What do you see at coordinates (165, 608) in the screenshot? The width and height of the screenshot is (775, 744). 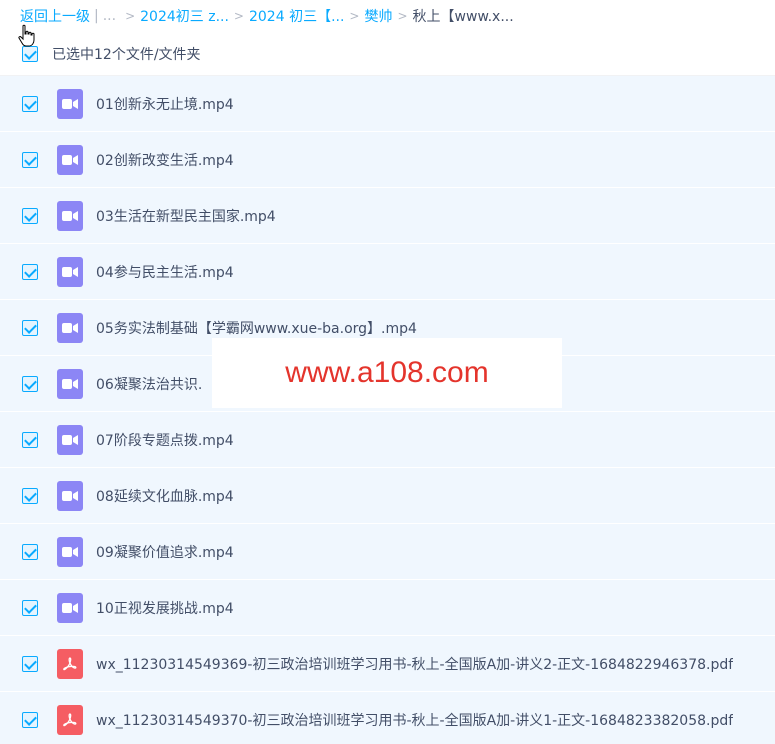 I see `file-name: 10正视发展挑战.mp4` at bounding box center [165, 608].